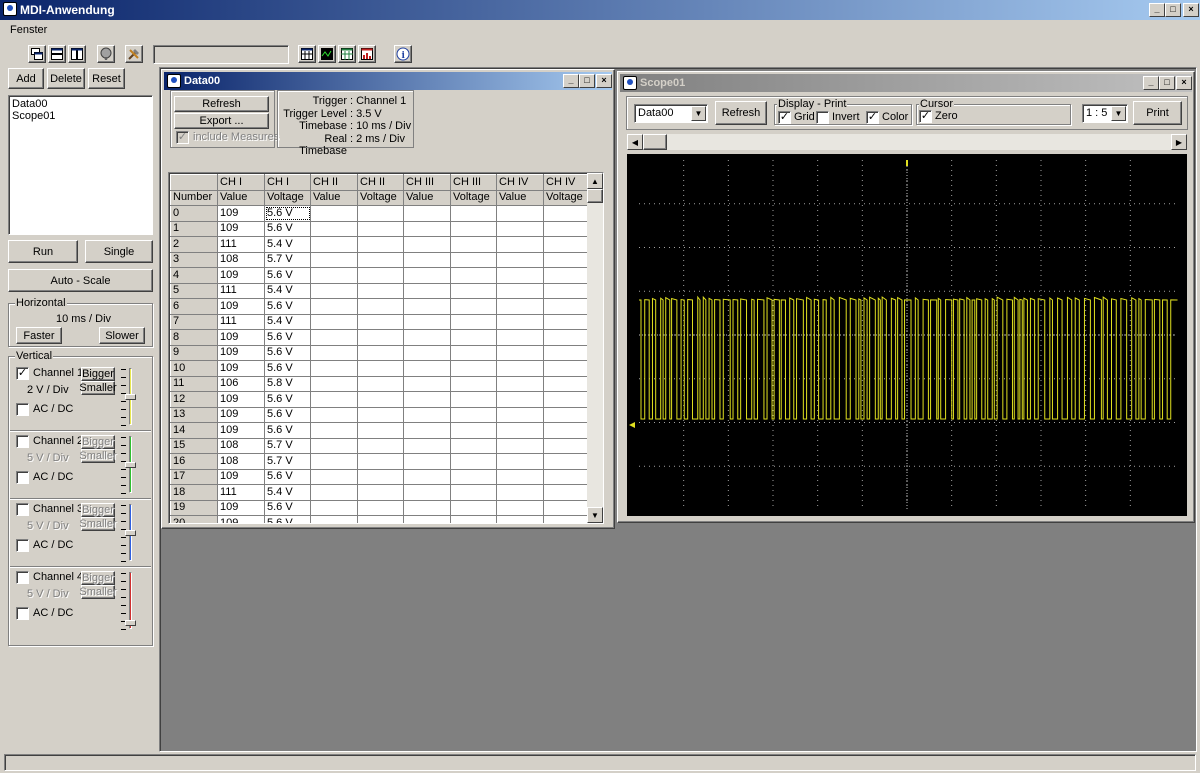 The width and height of the screenshot is (1200, 773). I want to click on row-header: 17, so click(194, 476).